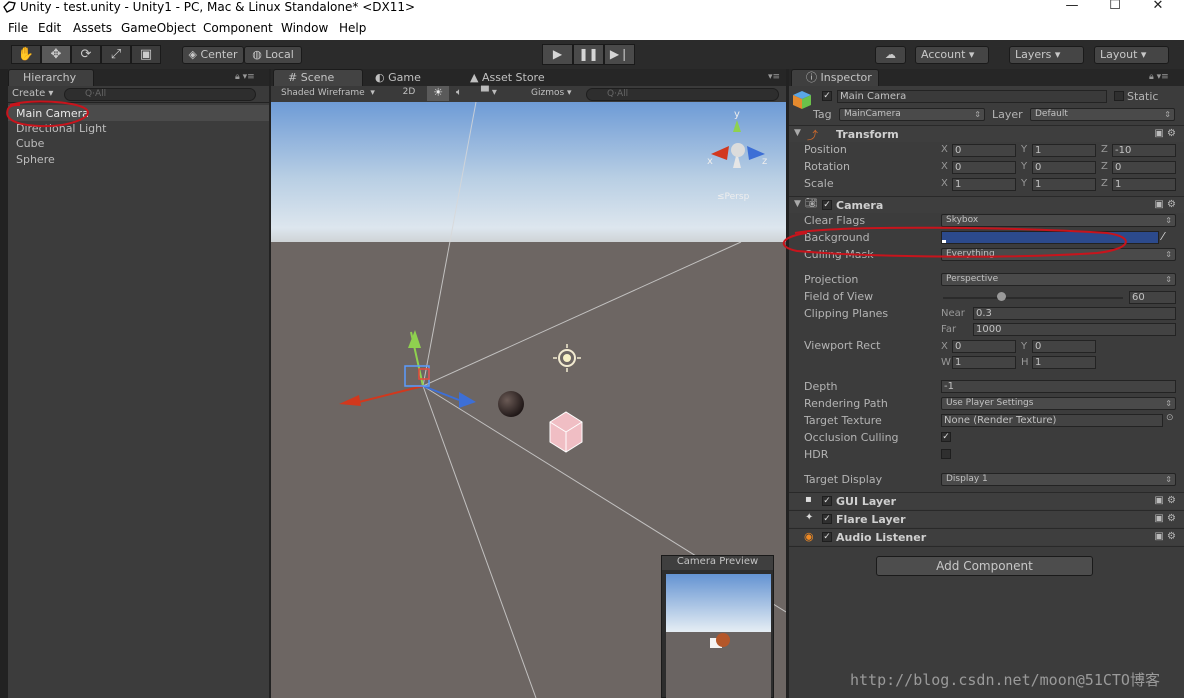 This screenshot has width=1184, height=698. Describe the element at coordinates (986, 500) in the screenshot. I see `gui-layer-header: ▪ ✓ GUI Layer ▣ ⚙` at that location.